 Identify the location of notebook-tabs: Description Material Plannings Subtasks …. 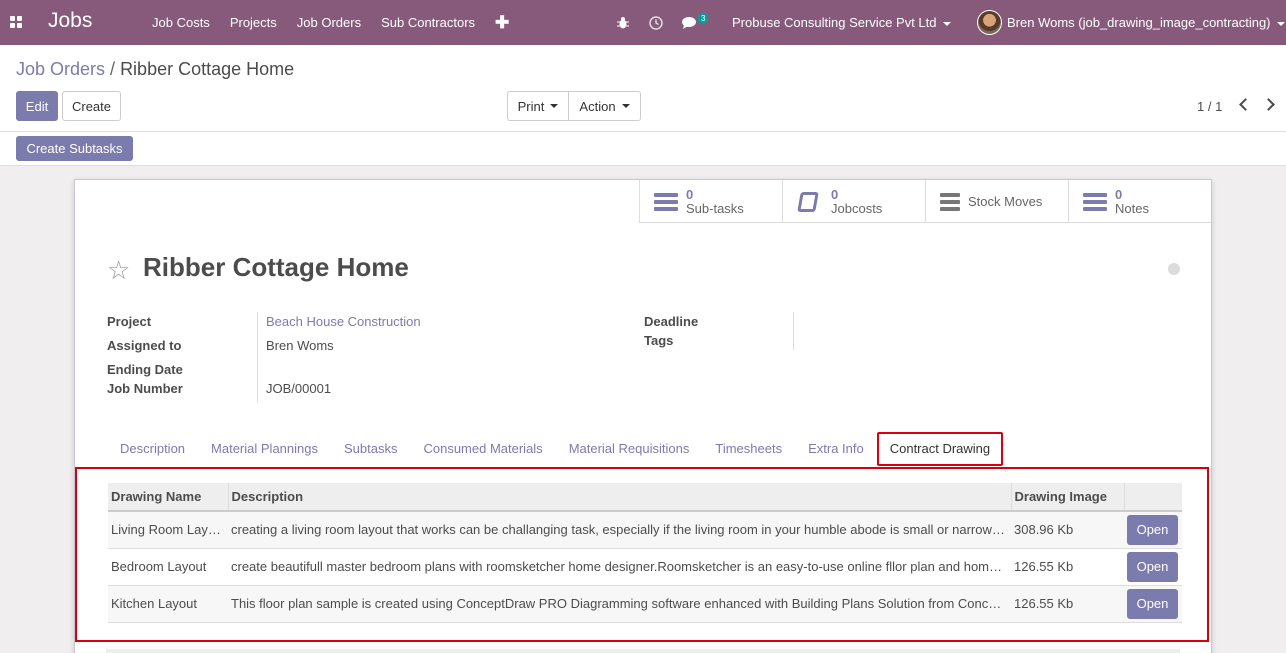
(555, 449).